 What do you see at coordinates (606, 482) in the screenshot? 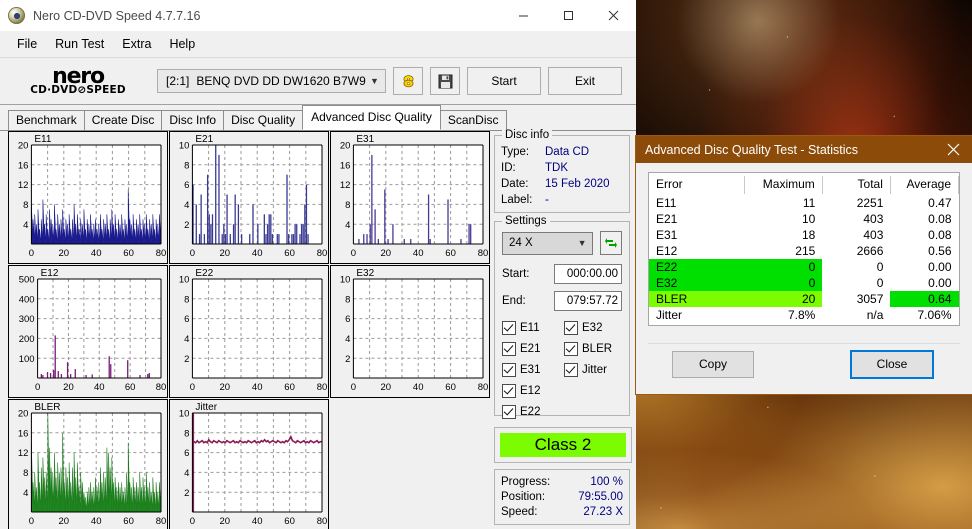
I see `progress-value: 100 %` at bounding box center [606, 482].